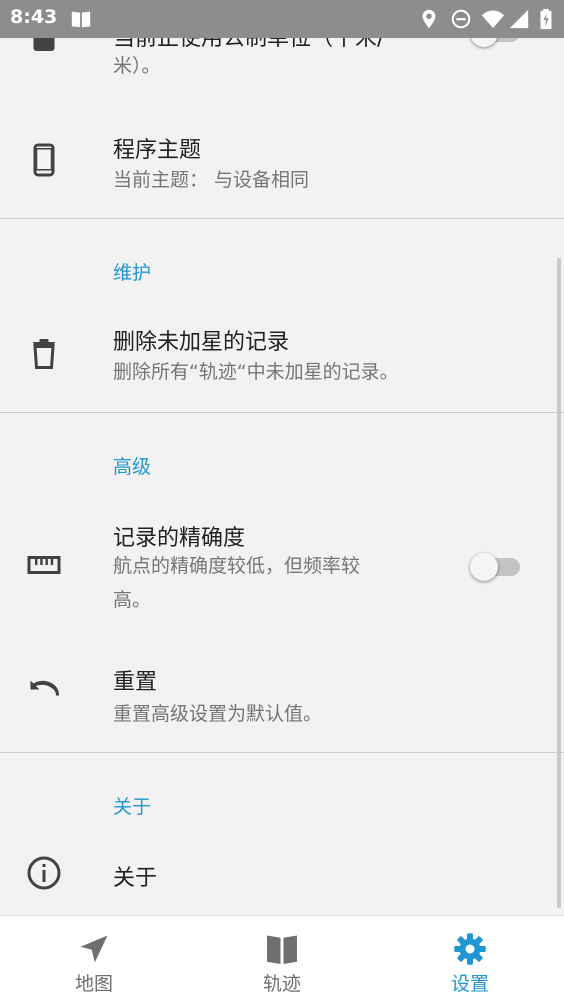 This screenshot has width=564, height=1005. Describe the element at coordinates (137, 66) in the screenshot. I see `units-summary: 米）。` at that location.